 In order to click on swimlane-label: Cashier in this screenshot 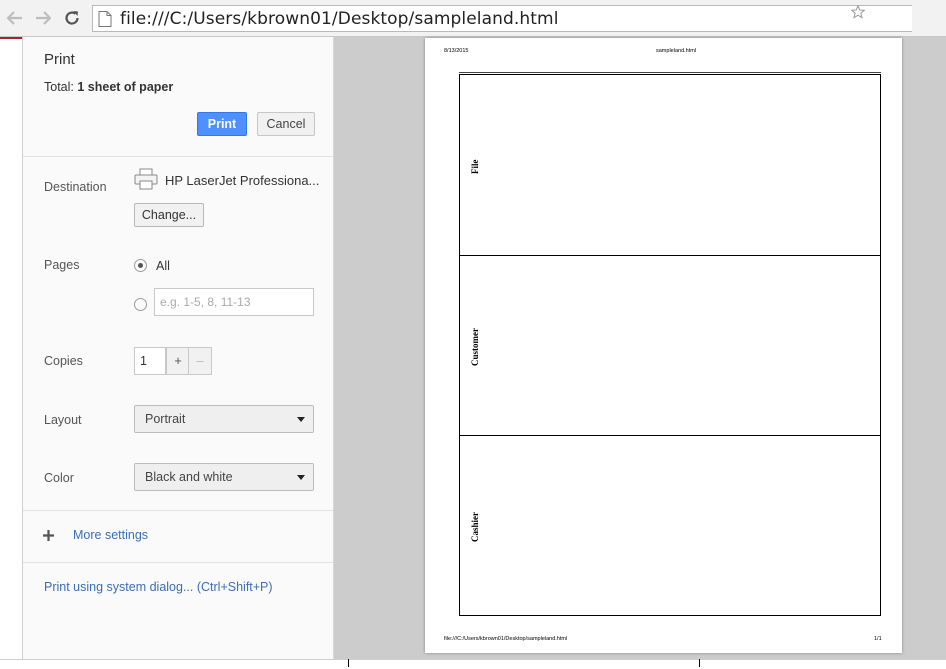, I will do `click(475, 527)`.